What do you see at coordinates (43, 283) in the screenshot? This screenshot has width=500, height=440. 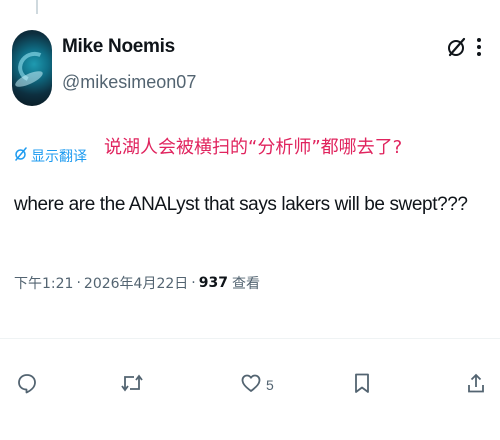 I see `tweet-timestamp: 下午1:21` at bounding box center [43, 283].